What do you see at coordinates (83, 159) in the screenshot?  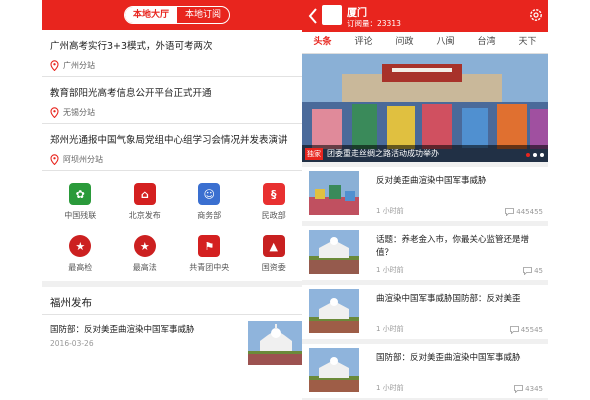 I see `news-source: 阿坝州分站` at bounding box center [83, 159].